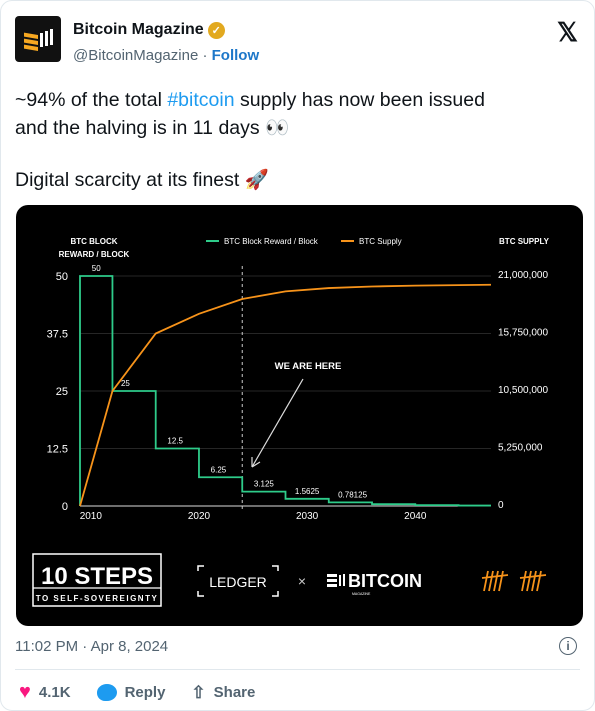 This screenshot has height=711, width=595. What do you see at coordinates (524, 241) in the screenshot?
I see `right-axis-title: BTC SUPPLY` at bounding box center [524, 241].